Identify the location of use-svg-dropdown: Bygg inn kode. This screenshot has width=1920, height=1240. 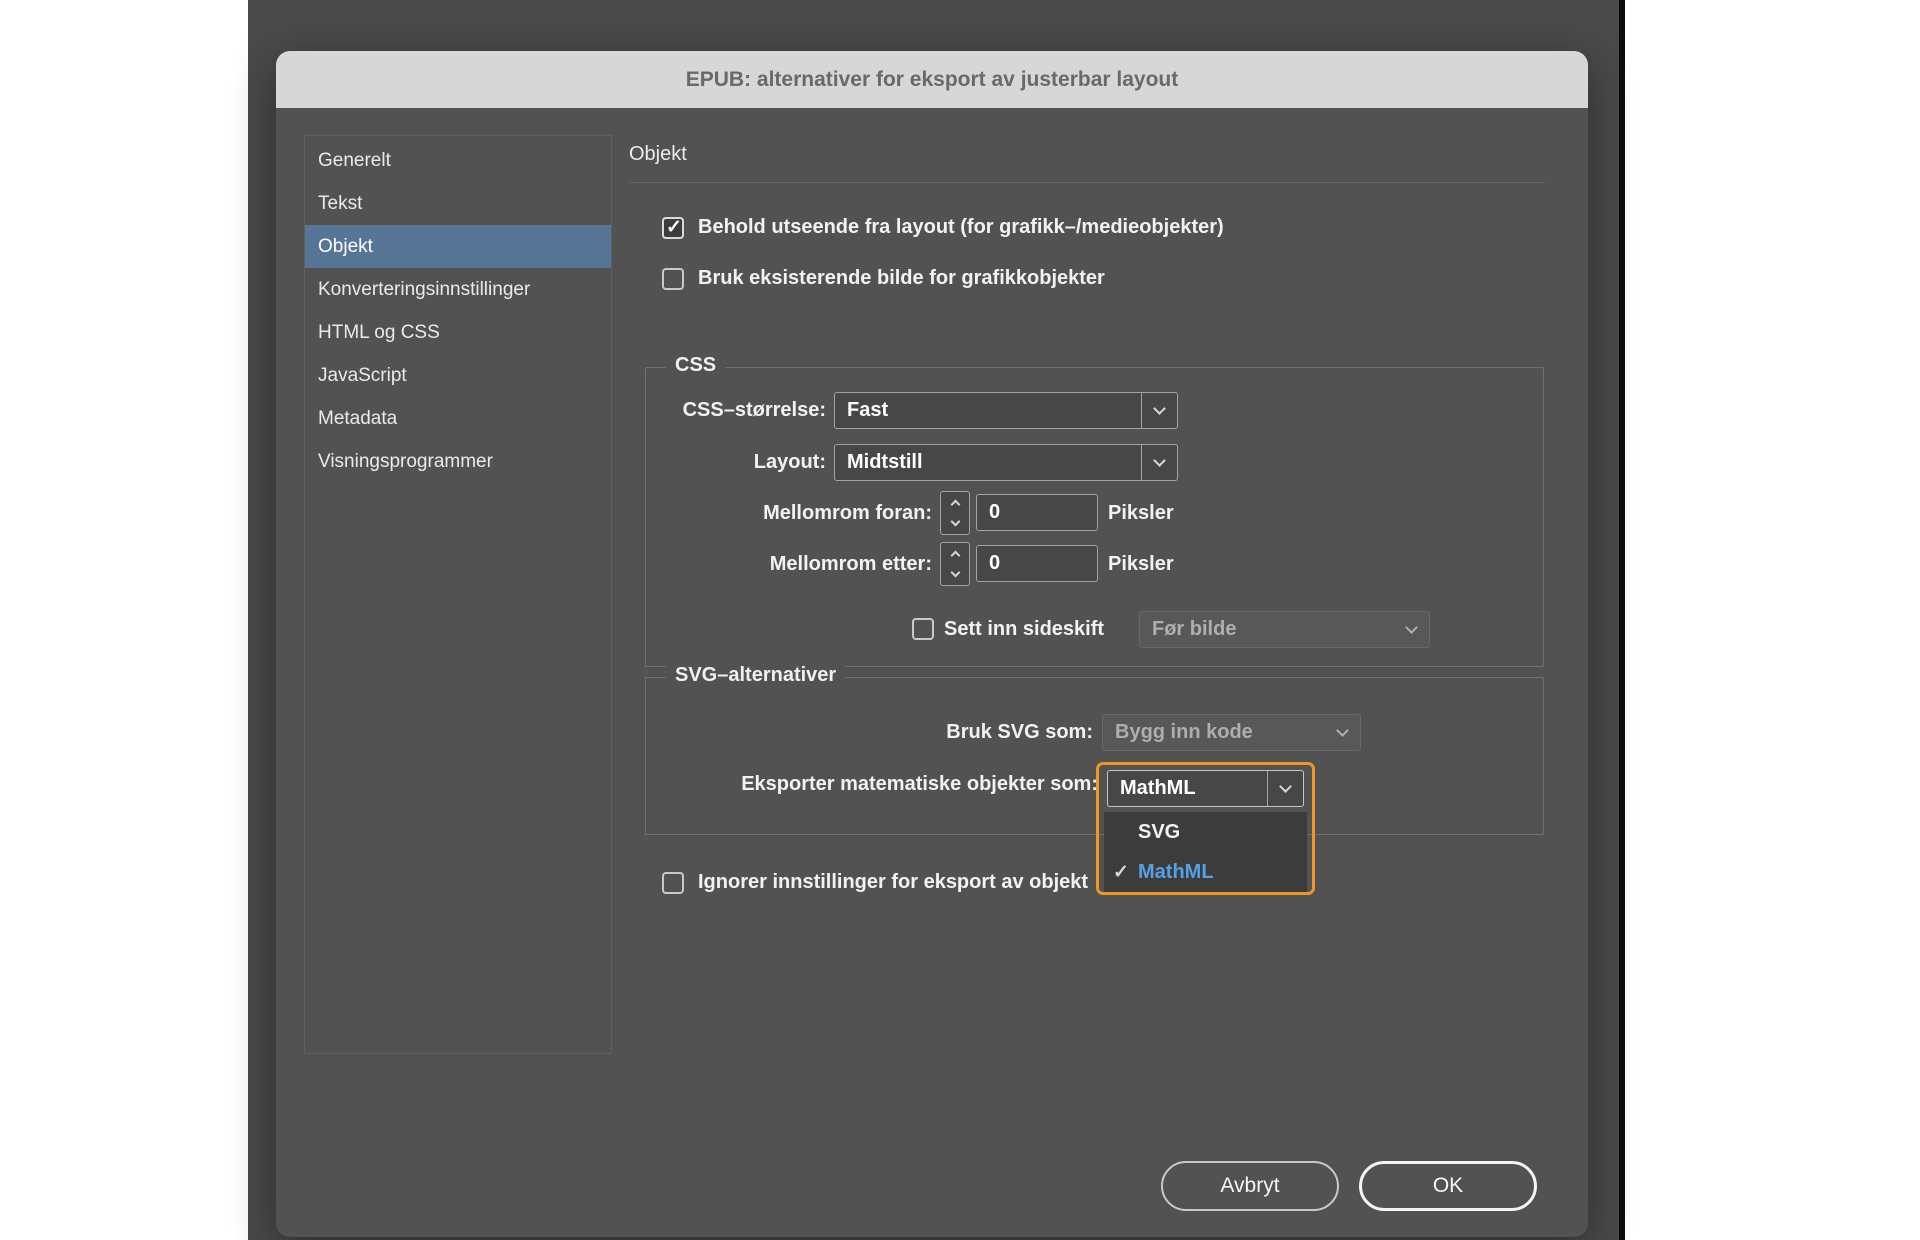
(1231, 732).